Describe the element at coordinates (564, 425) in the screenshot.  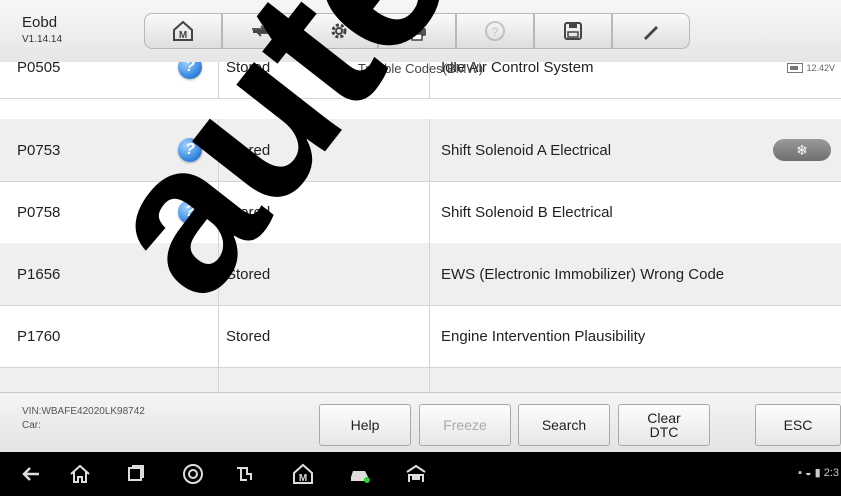
I see `search-button: Search` at that location.